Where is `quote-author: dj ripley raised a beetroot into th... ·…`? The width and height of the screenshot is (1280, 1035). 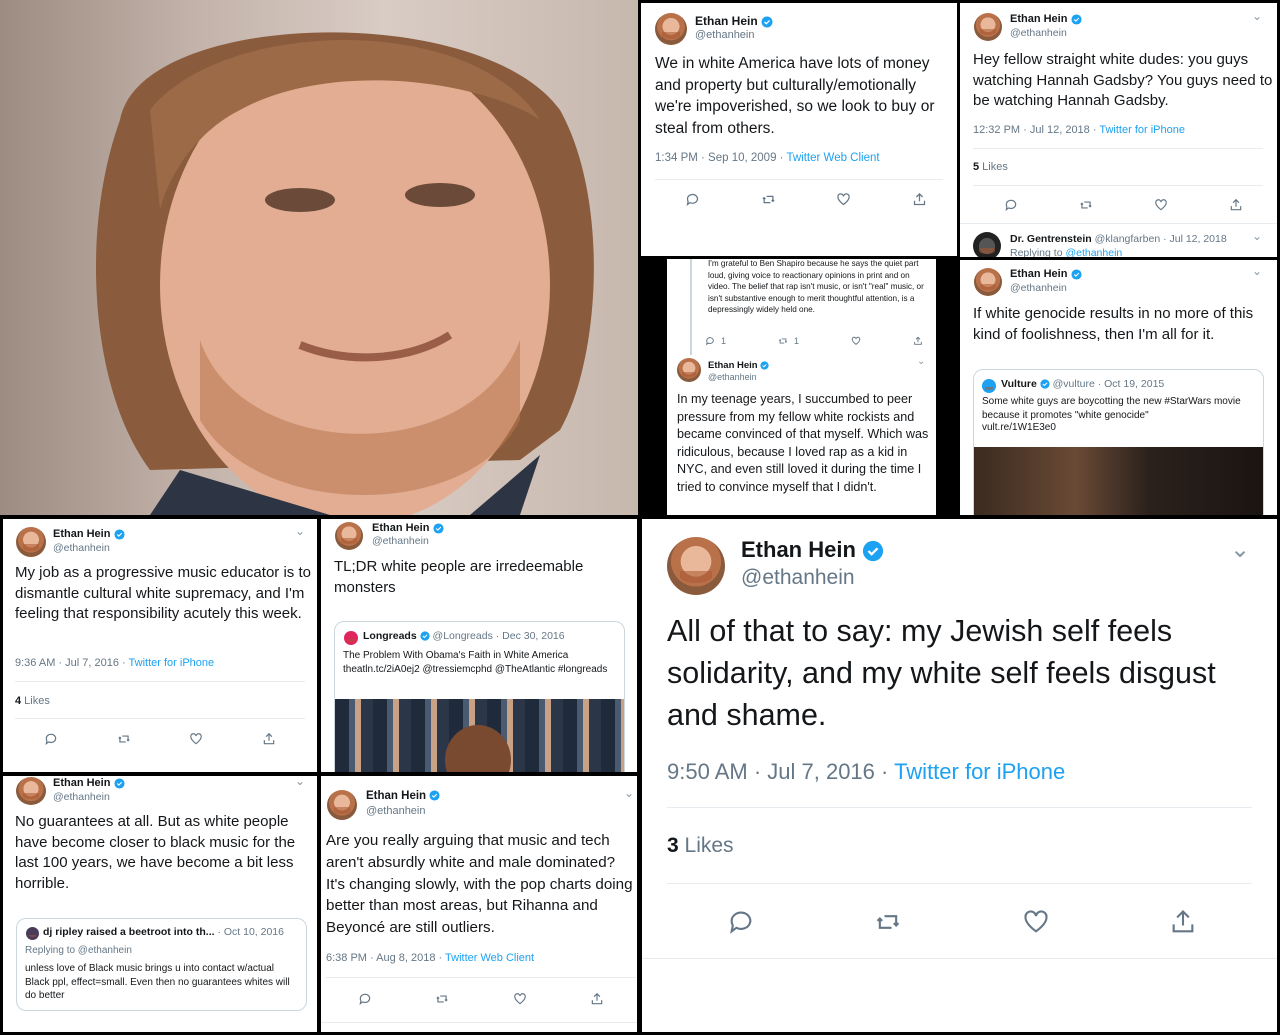
quote-author: dj ripley raised a beetroot into th... ·… is located at coordinates (163, 932).